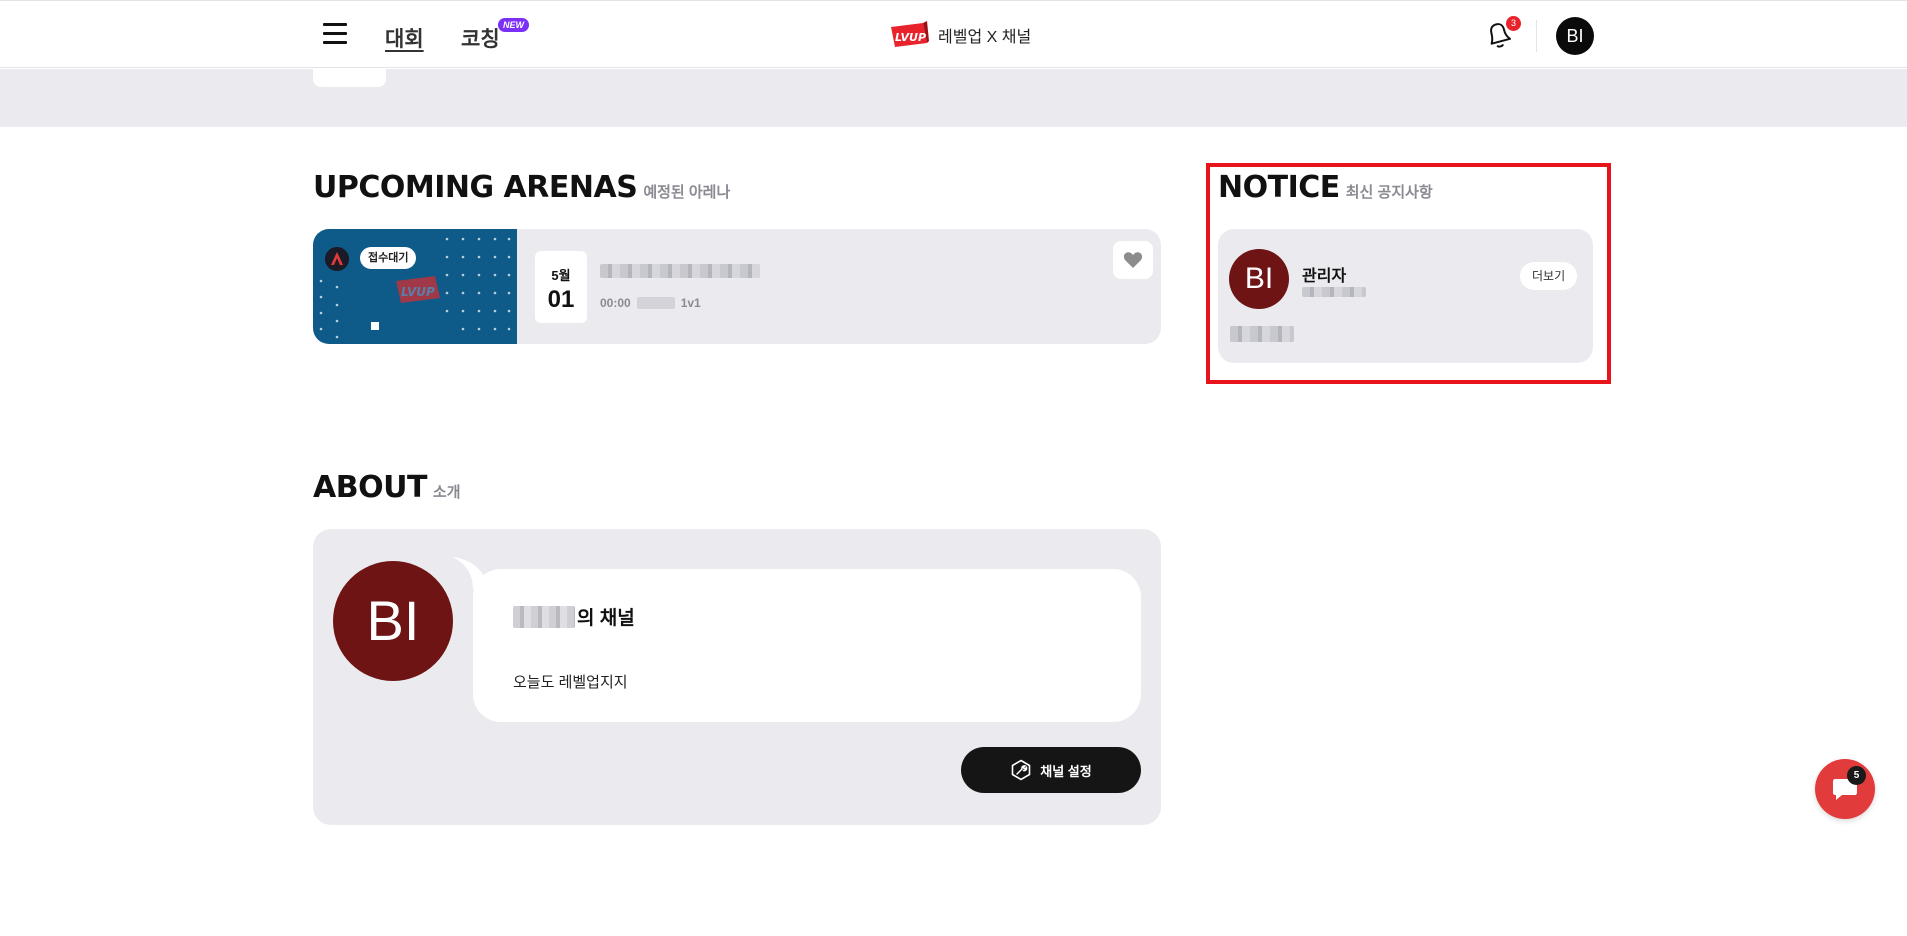  Describe the element at coordinates (393, 621) in the screenshot. I see `channel-avatar: BI` at that location.